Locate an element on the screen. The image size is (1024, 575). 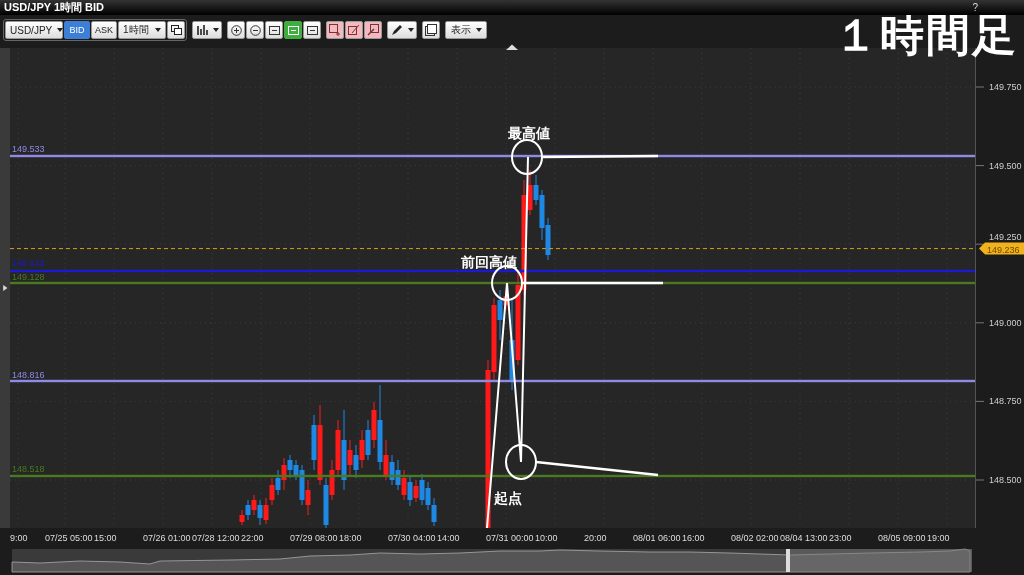
time-axis-label: 08/01 06:00 is located at coordinates (657, 538).